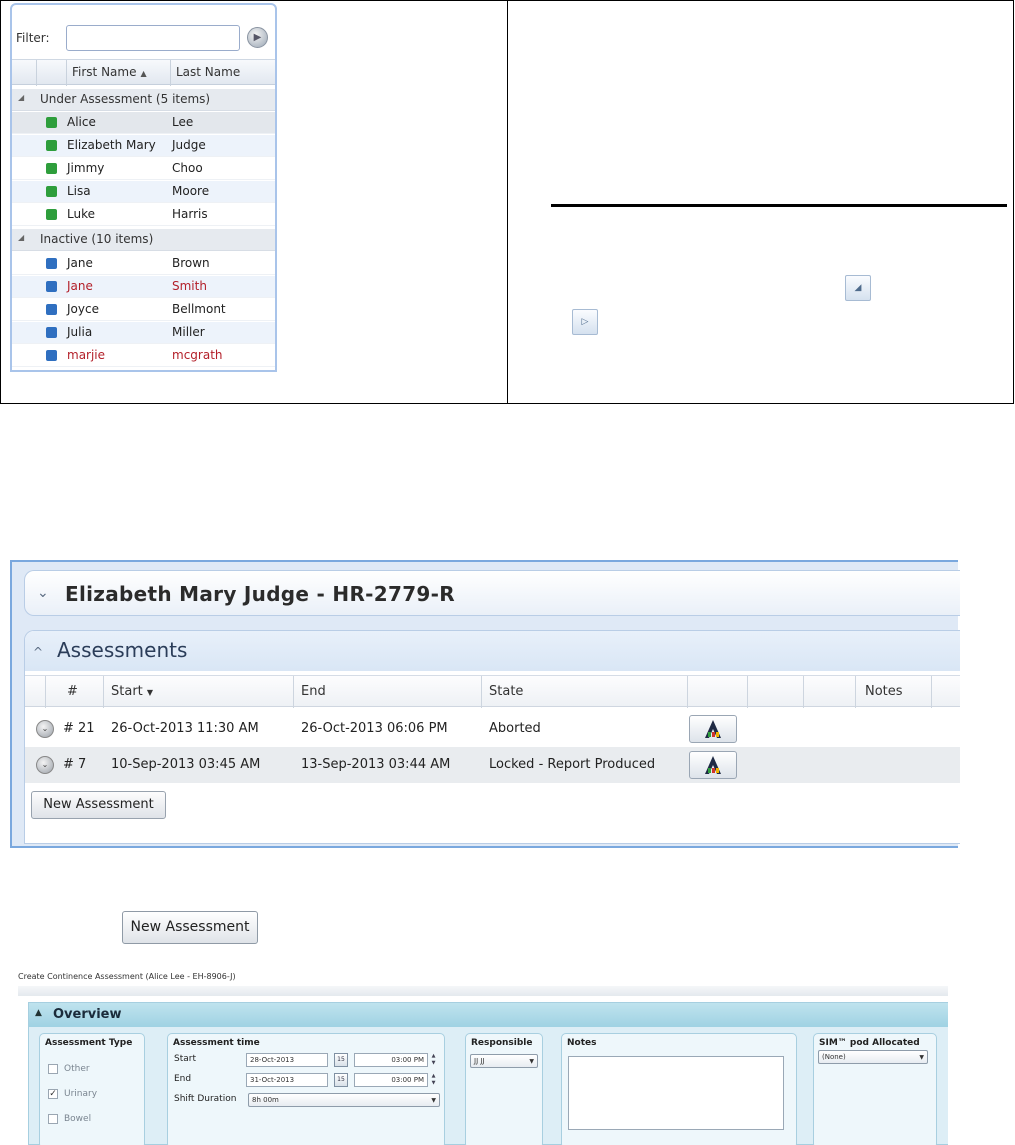 This screenshot has height=1145, width=1015. I want to click on group-header-under-assessment: ◢ Under Assessment (5 items), so click(143, 100).